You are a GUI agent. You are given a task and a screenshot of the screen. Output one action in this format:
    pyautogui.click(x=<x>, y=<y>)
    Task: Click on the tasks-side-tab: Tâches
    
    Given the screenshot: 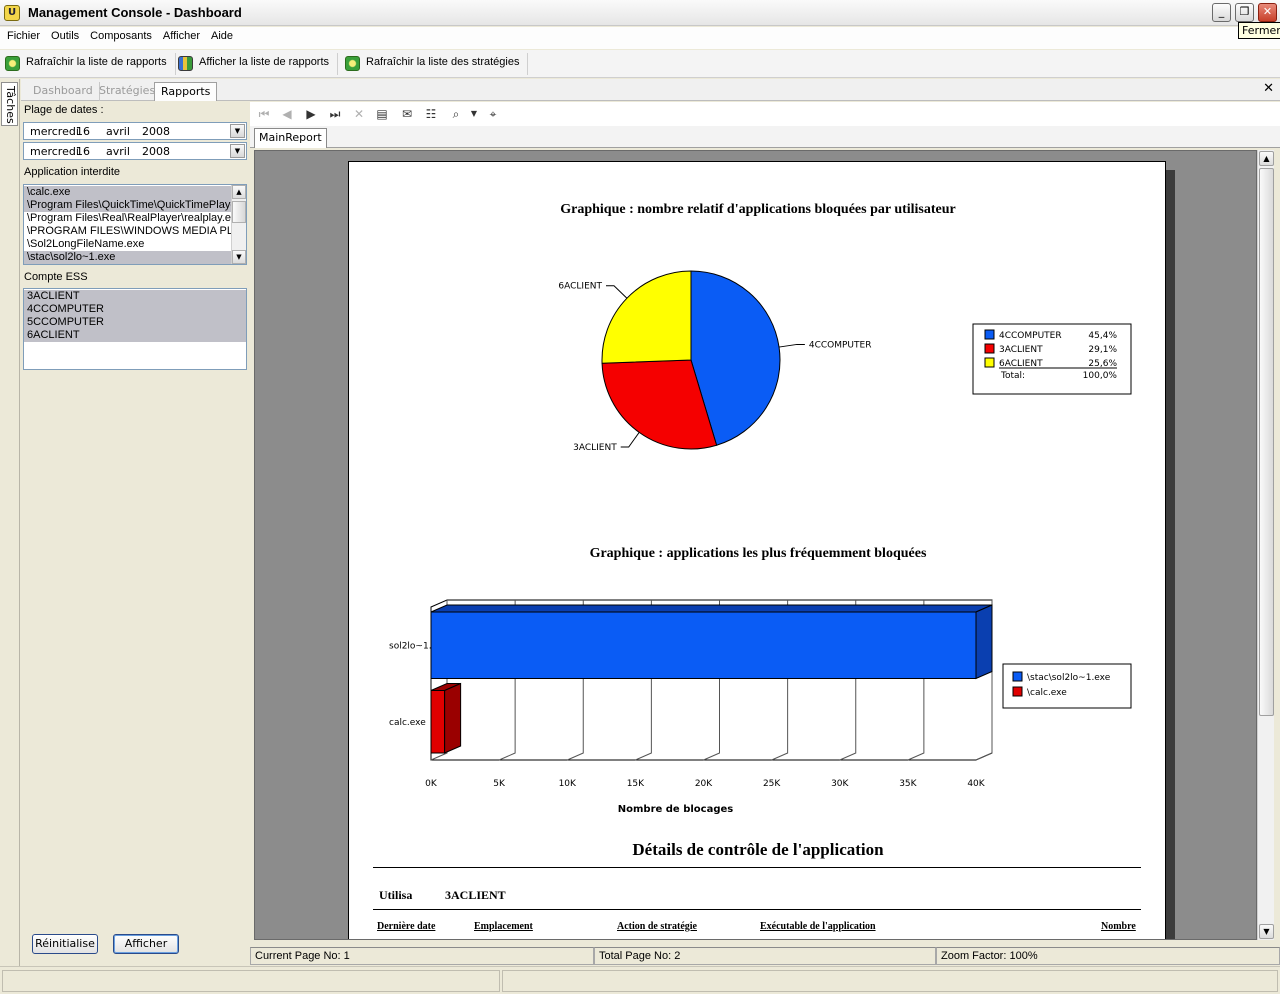 What is the action you would take?
    pyautogui.click(x=9, y=104)
    